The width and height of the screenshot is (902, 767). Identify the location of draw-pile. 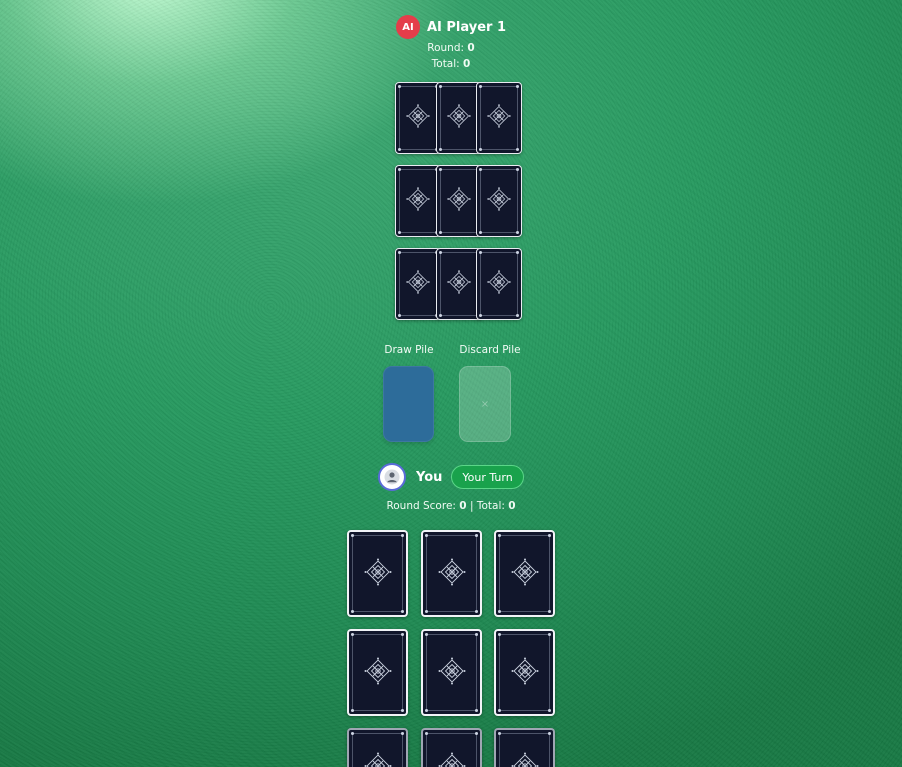
(408, 404).